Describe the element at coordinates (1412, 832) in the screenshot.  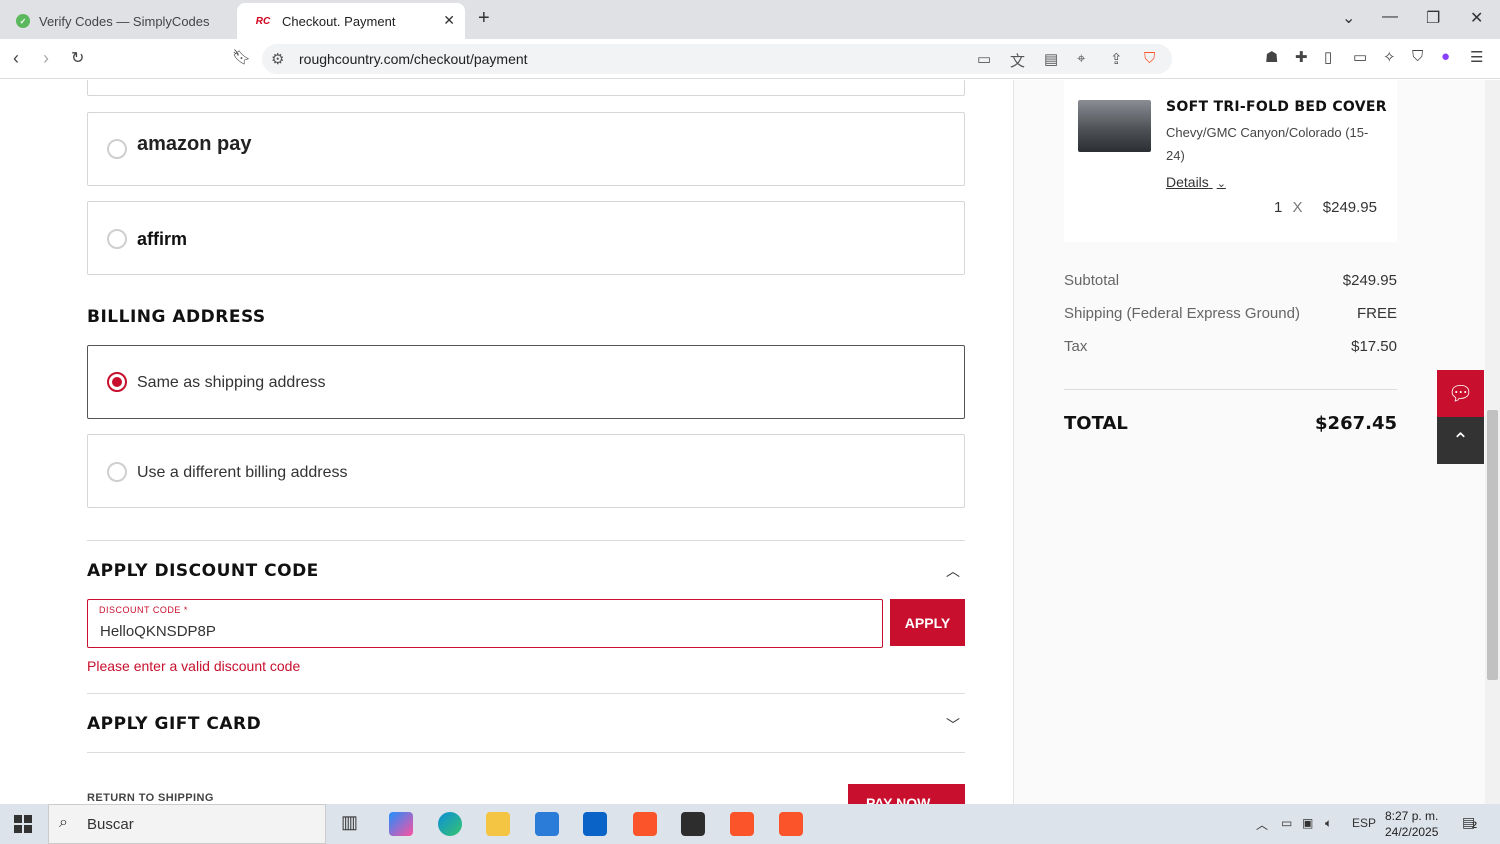
I see `clock-date: 24/2/2025` at that location.